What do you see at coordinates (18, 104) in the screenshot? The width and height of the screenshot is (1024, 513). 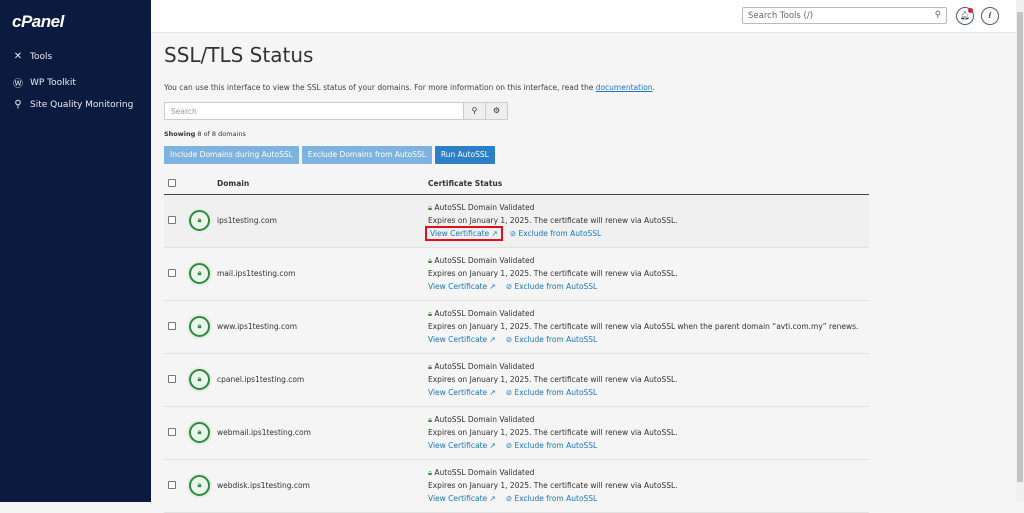 I see `site-quality-icon: ⚲` at bounding box center [18, 104].